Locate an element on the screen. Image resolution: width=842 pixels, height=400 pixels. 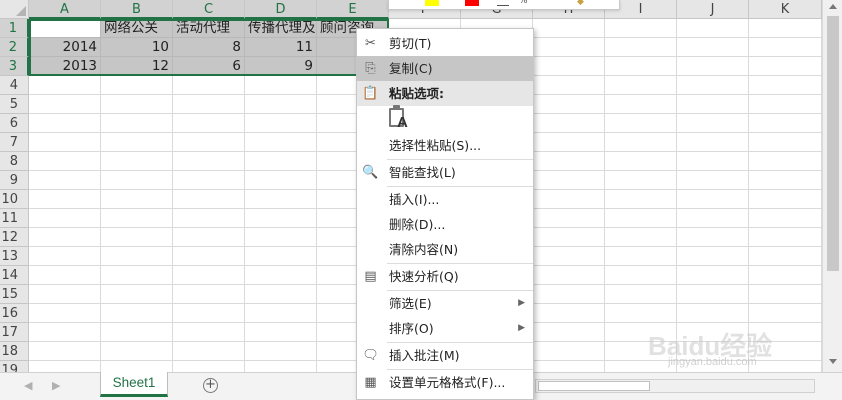
column-header-b: B is located at coordinates (137, 9).